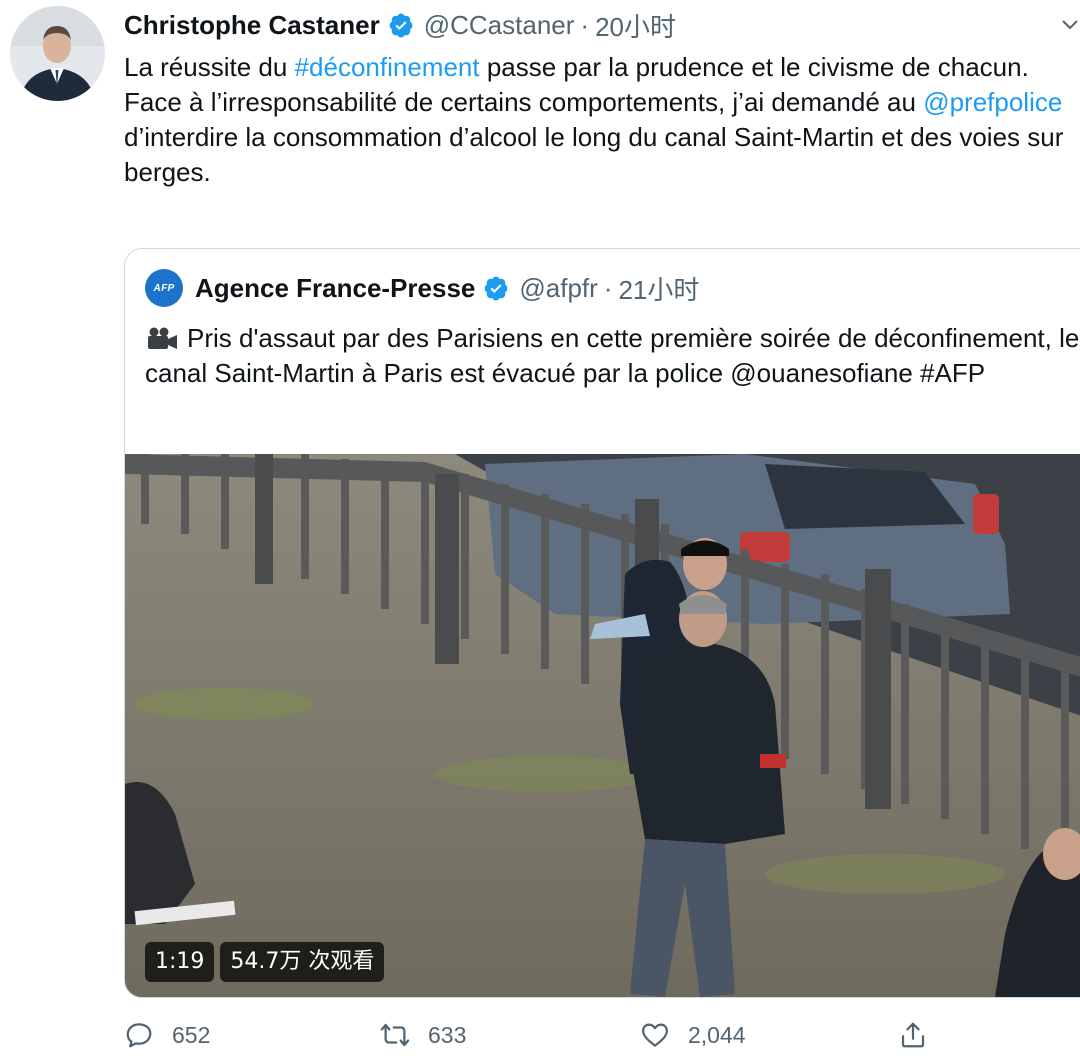 The image size is (1080, 1063). I want to click on video-duration: 1:19, so click(180, 962).